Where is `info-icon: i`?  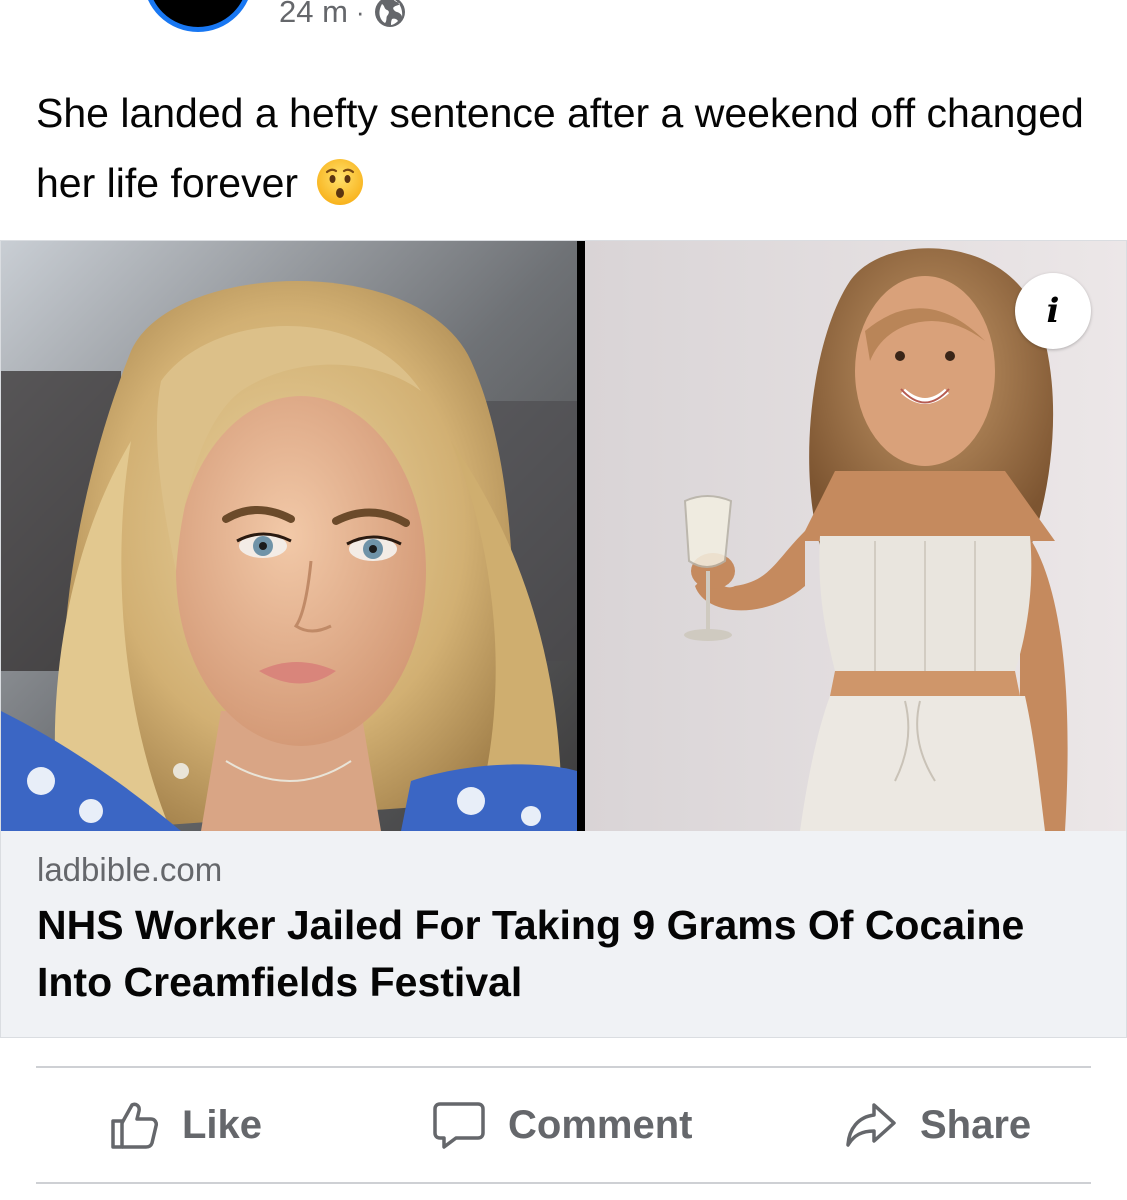
info-icon: i is located at coordinates (1053, 311).